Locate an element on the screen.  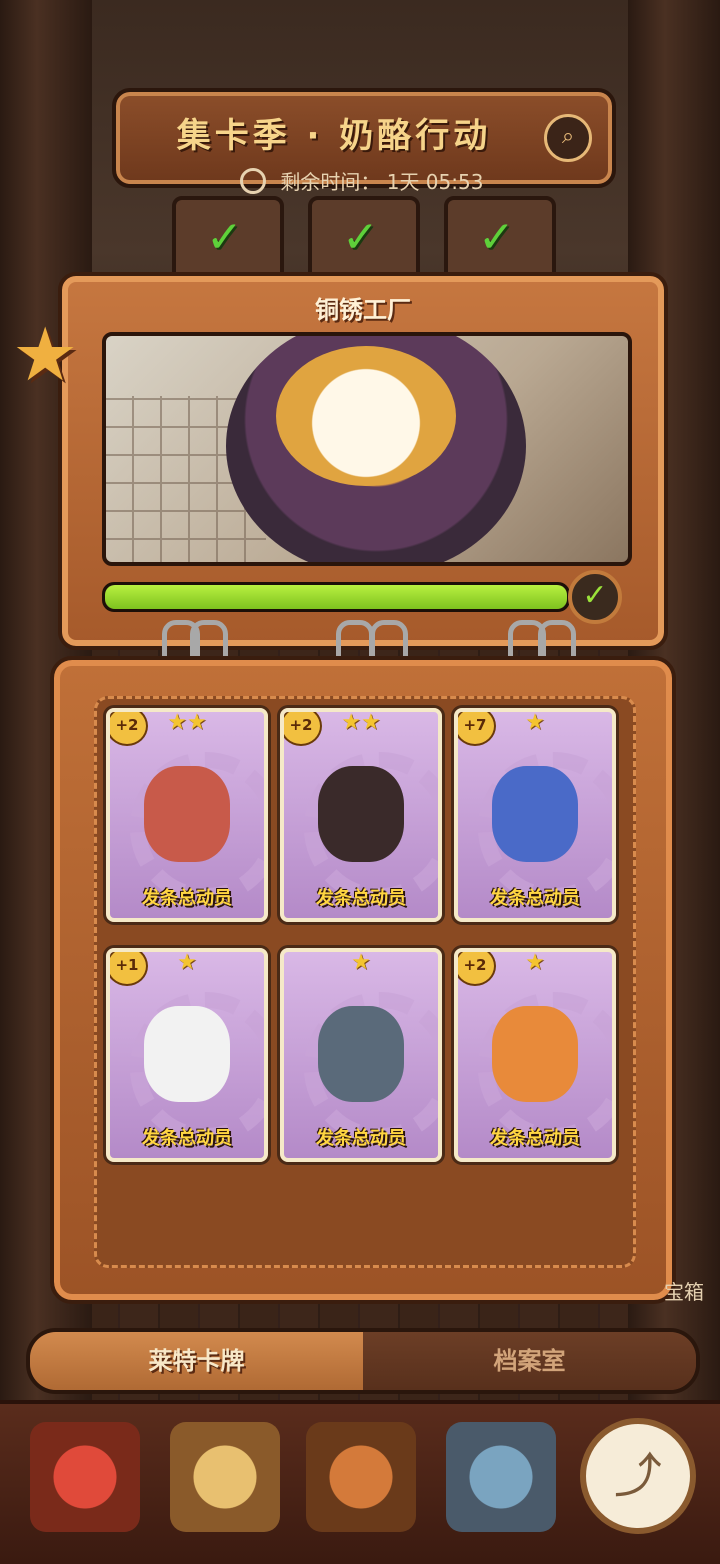
collect-card: ★ +2 发条总动员 is located at coordinates (535, 1055).